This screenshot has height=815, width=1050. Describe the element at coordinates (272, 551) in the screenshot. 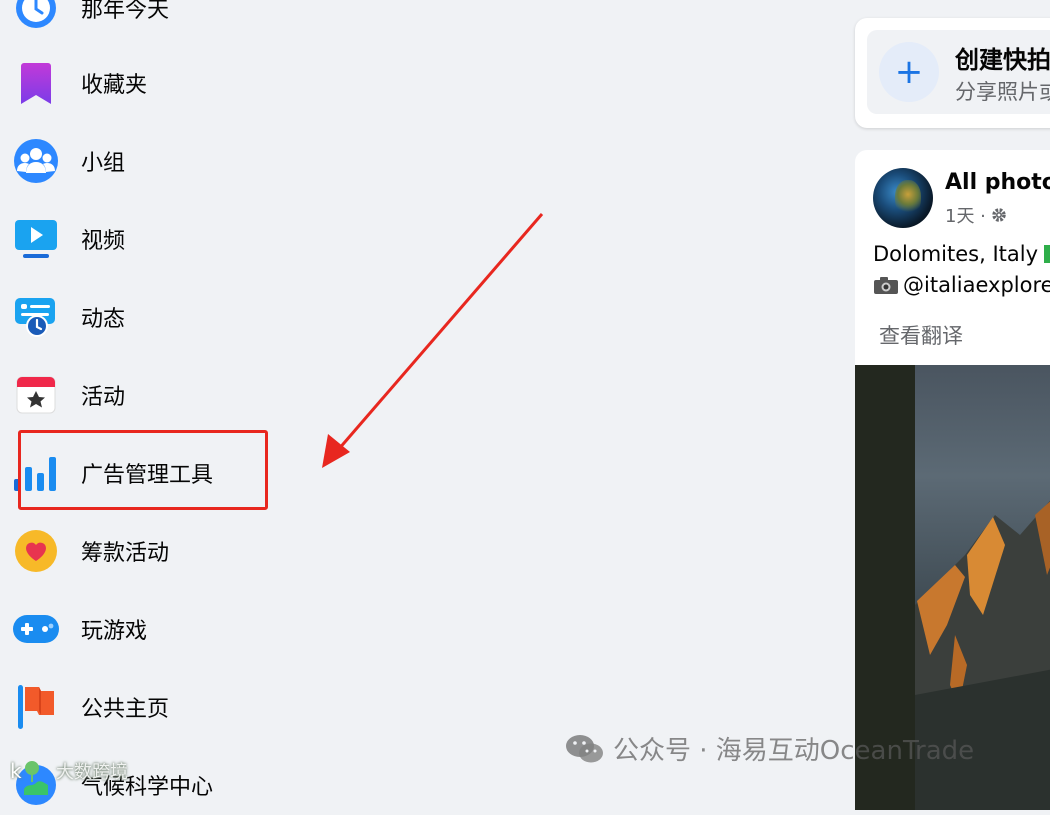

I see `sidebar-item-fundraisers: 筹款活动` at that location.